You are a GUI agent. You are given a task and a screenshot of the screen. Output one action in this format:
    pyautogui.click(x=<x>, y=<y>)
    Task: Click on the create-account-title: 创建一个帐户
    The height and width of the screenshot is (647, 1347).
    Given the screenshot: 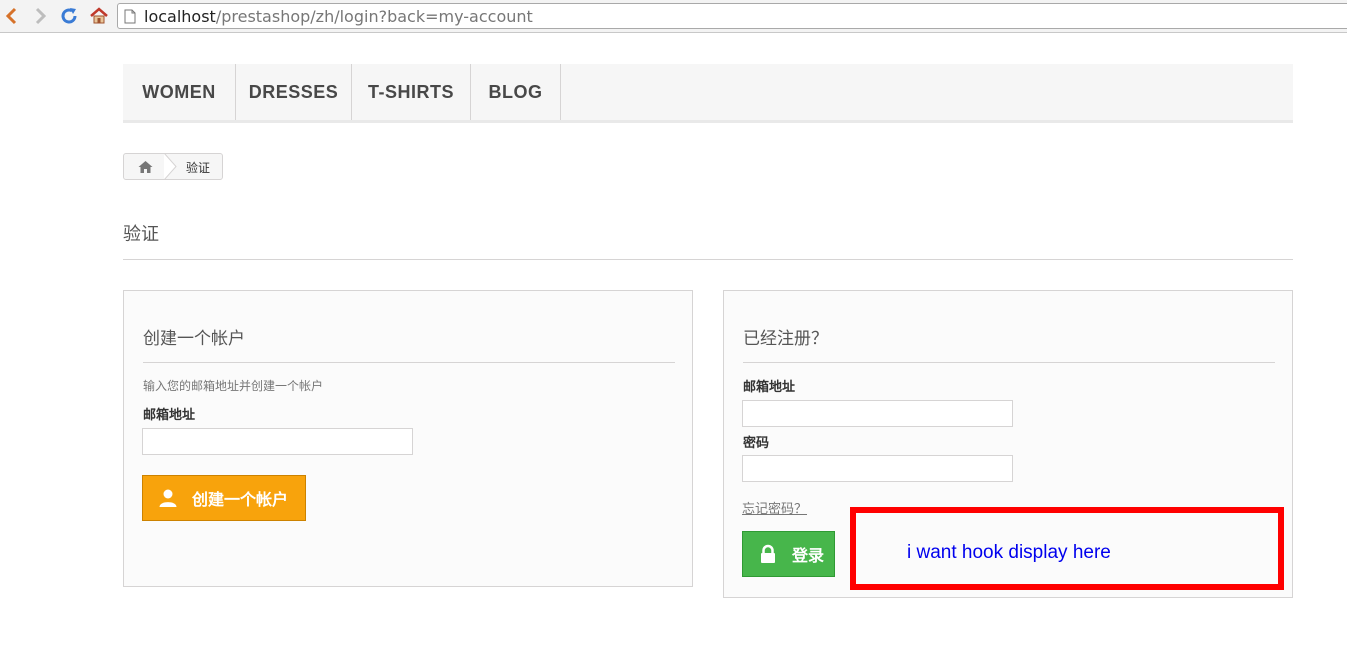 What is the action you would take?
    pyautogui.click(x=194, y=339)
    